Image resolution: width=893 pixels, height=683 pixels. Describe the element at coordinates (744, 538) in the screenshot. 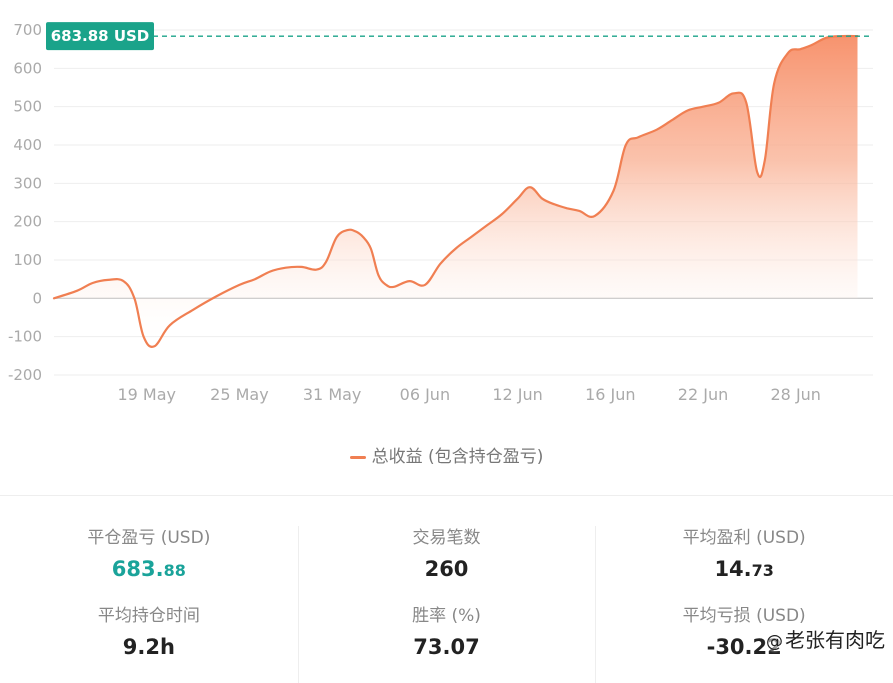

I see `stat-label: 平均盈利 (USD)` at that location.